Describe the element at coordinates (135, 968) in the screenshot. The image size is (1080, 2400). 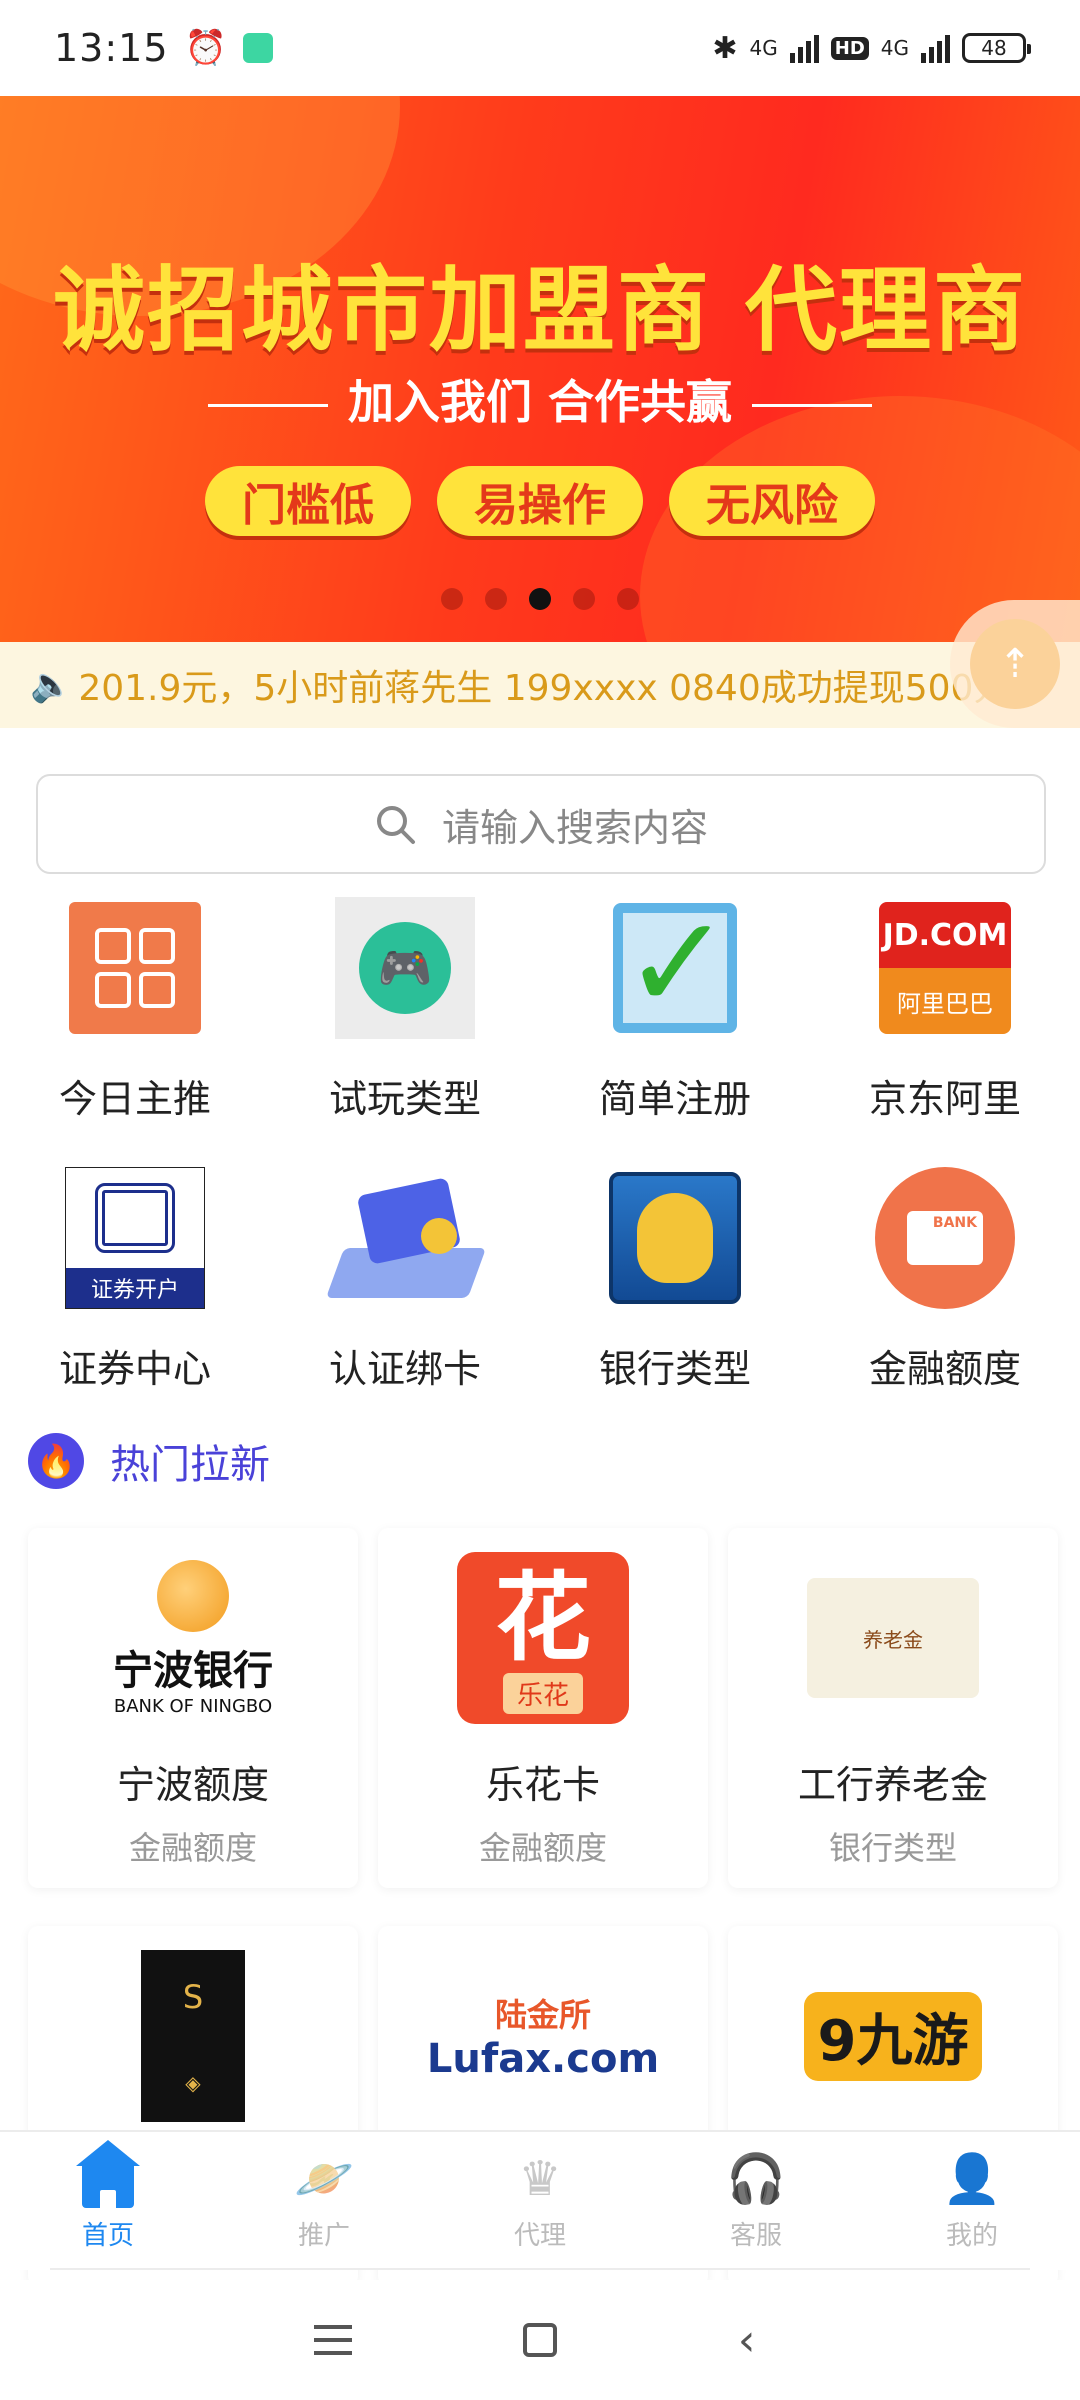
I see `recommend-icon` at that location.